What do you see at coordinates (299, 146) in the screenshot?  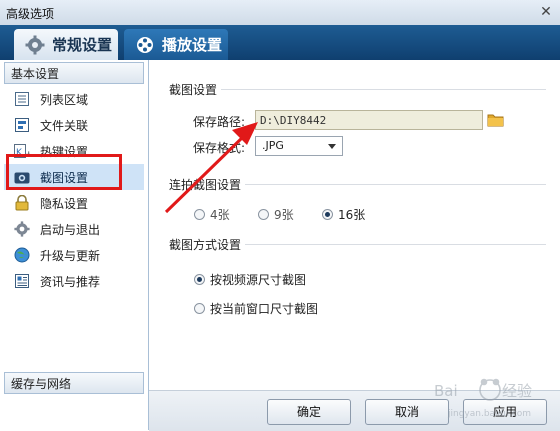 I see `save-format-select: .JPG` at bounding box center [299, 146].